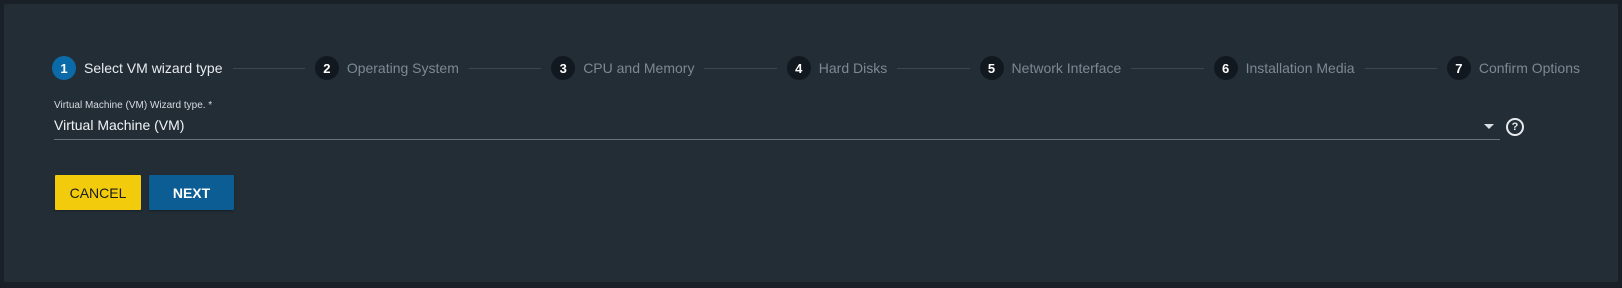 Image resolution: width=1622 pixels, height=288 pixels. Describe the element at coordinates (1489, 126) in the screenshot. I see `dropdown-arrow-icon` at that location.